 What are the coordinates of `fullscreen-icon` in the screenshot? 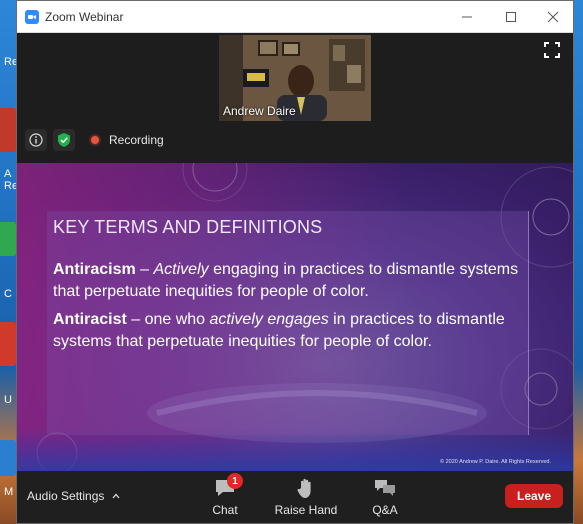 It's located at (552, 50).